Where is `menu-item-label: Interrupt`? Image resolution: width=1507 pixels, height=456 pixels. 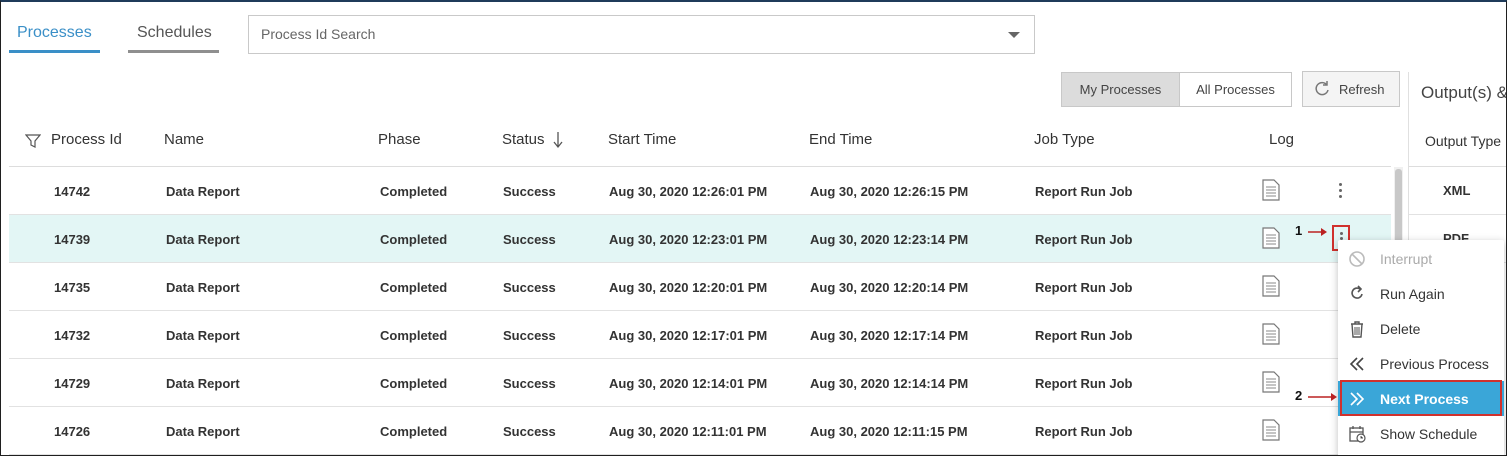 menu-item-label: Interrupt is located at coordinates (1406, 259).